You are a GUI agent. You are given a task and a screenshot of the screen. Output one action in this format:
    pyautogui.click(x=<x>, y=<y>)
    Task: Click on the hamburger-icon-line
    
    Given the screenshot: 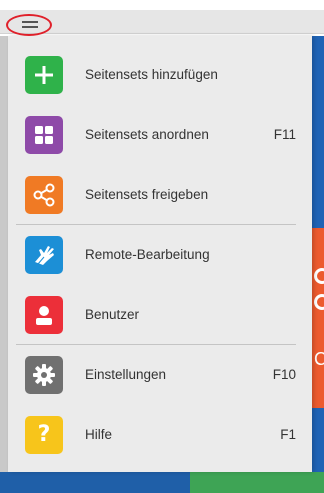 What is the action you would take?
    pyautogui.click(x=30, y=27)
    